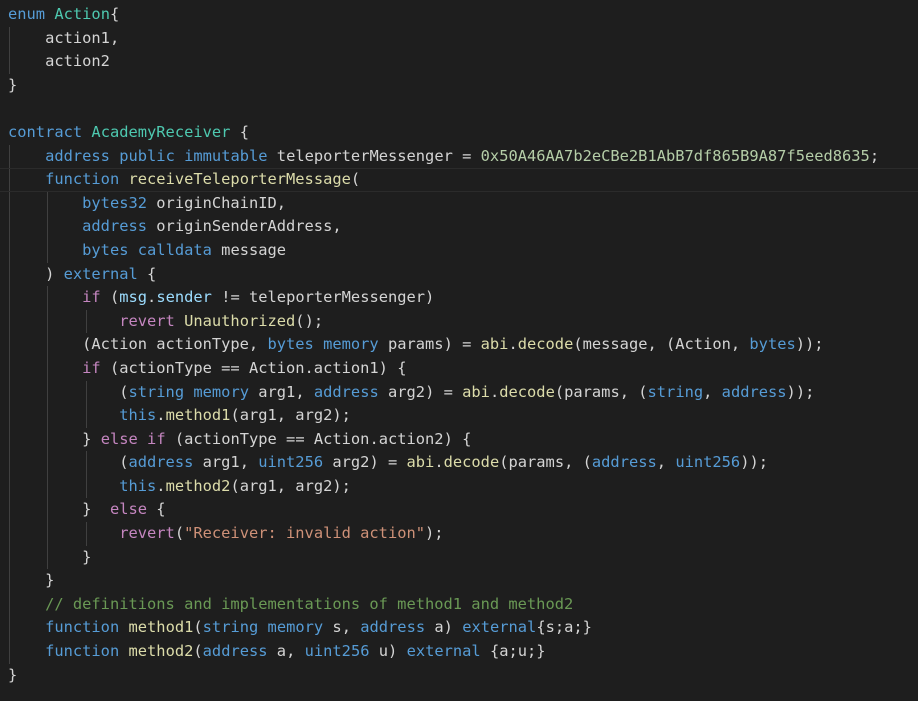  I want to click on empty-line, so click(12, 108).